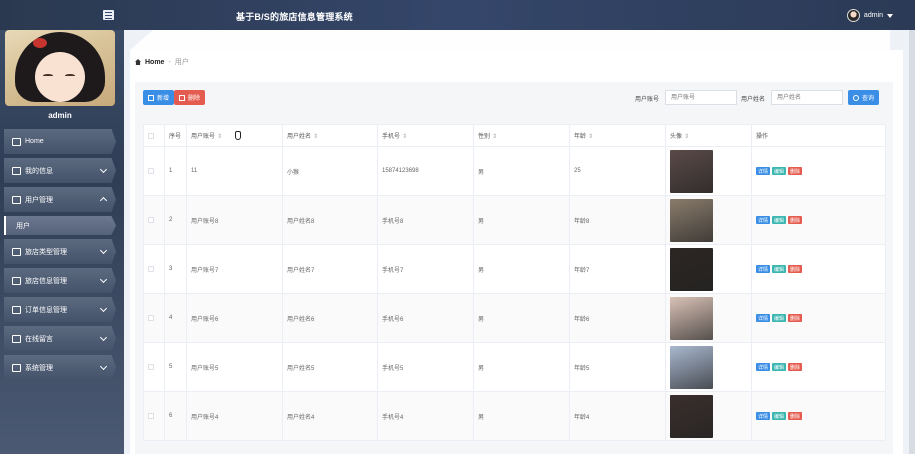 This screenshot has width=915, height=454. What do you see at coordinates (708, 135) in the screenshot?
I see `column-header: 头像 ⇕` at bounding box center [708, 135].